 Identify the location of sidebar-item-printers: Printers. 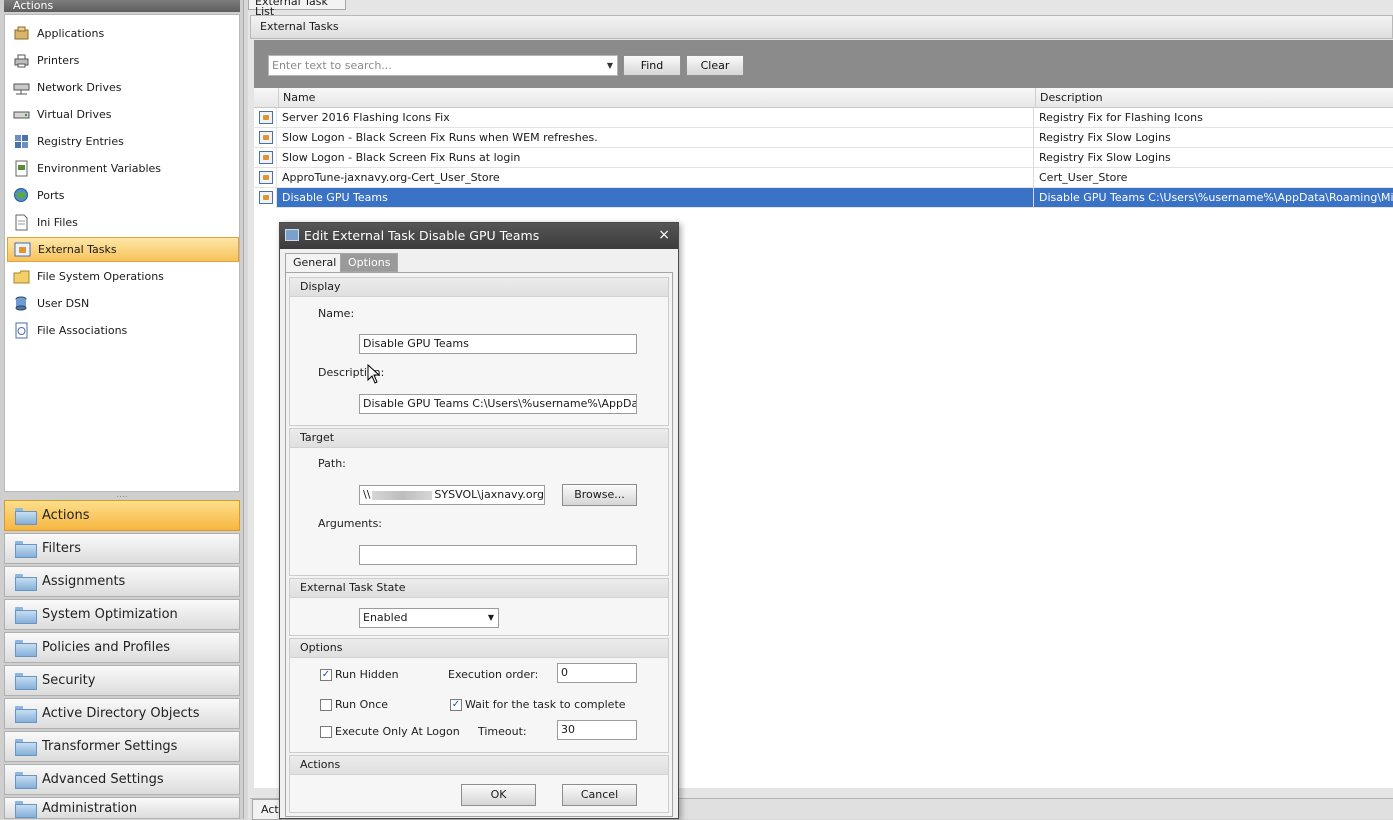
(123, 60).